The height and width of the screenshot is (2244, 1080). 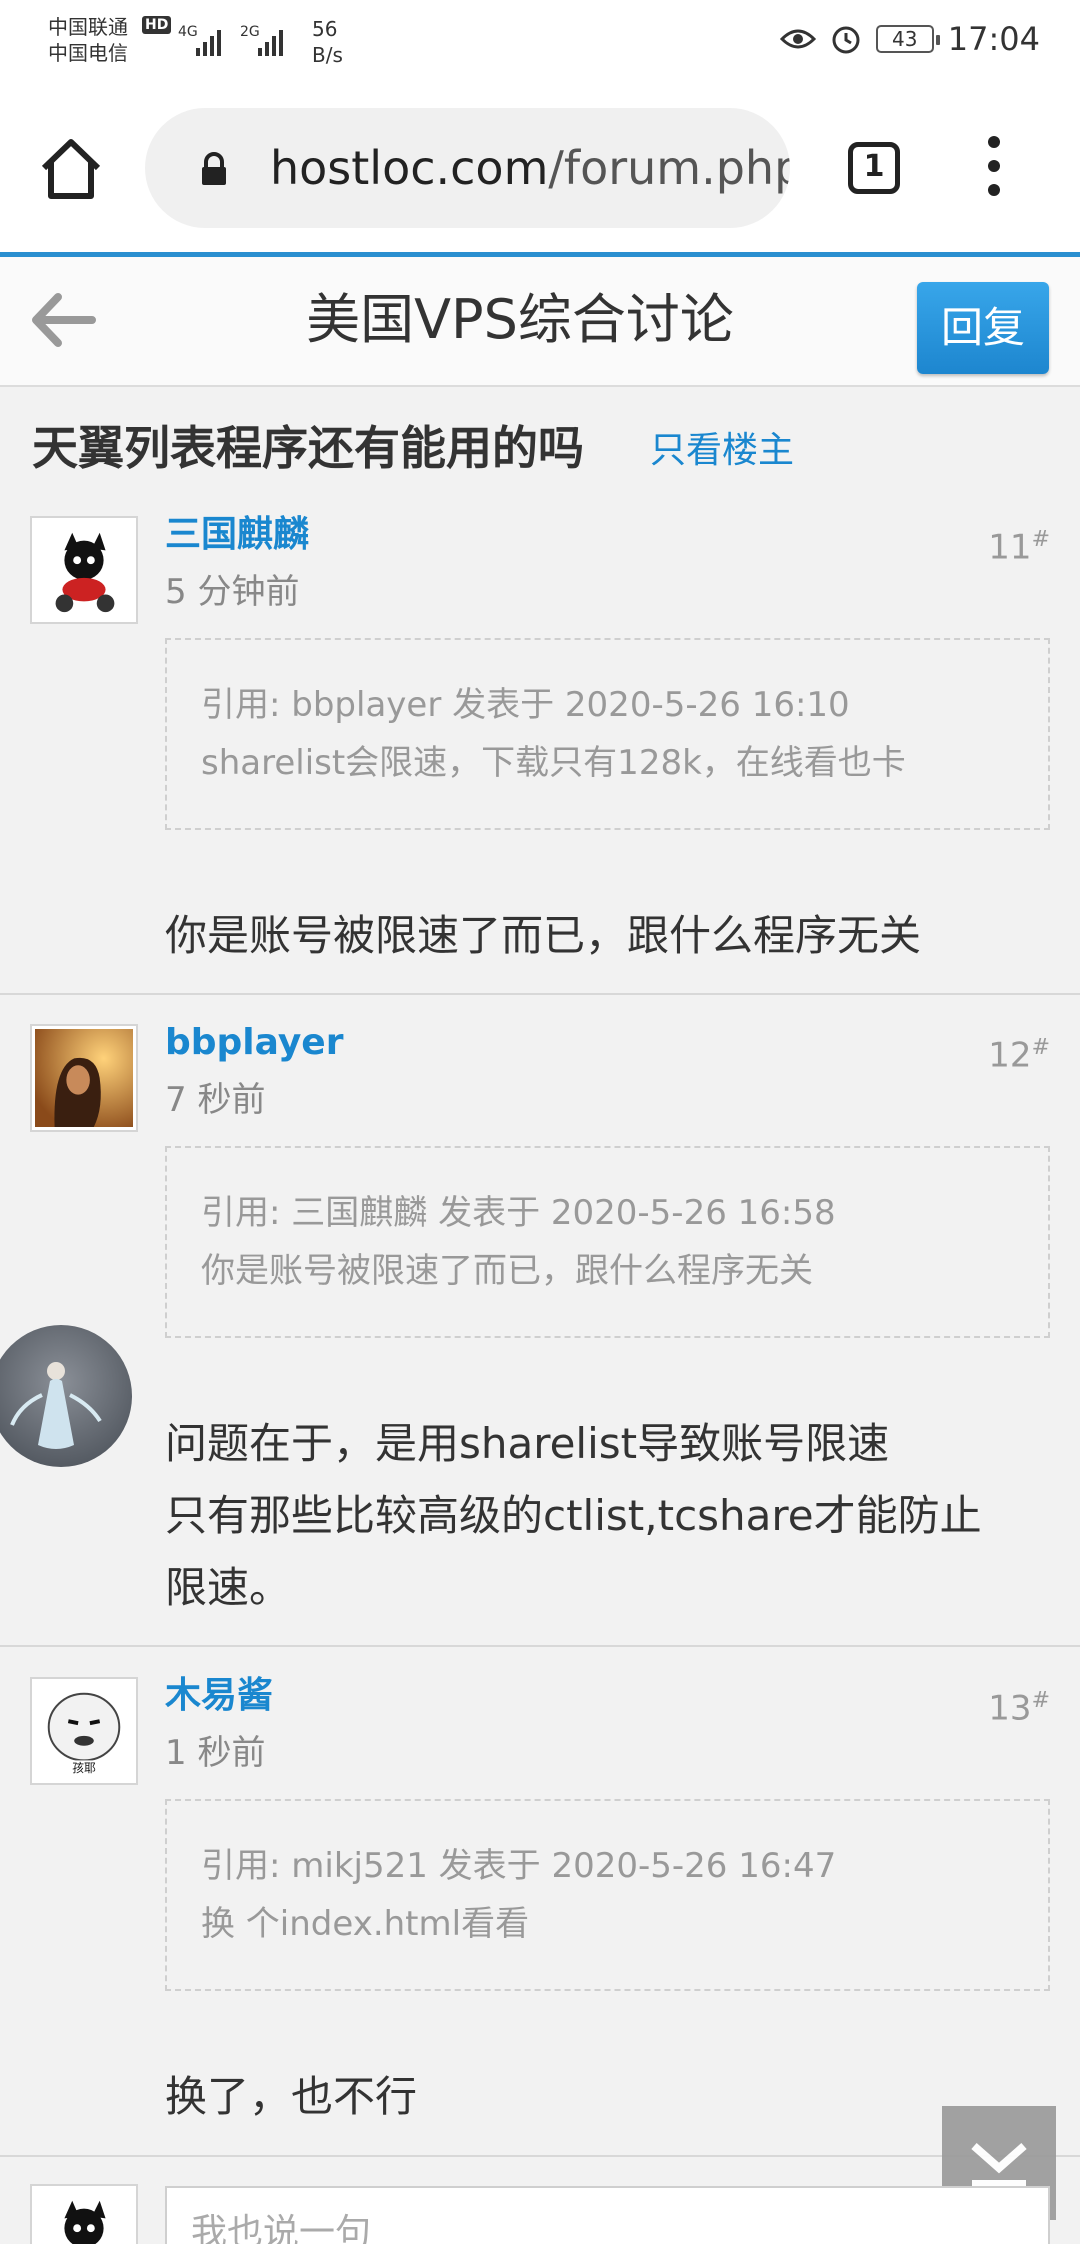 What do you see at coordinates (88, 40) in the screenshot?
I see `carrier-labels: 中国联通 中国电信` at bounding box center [88, 40].